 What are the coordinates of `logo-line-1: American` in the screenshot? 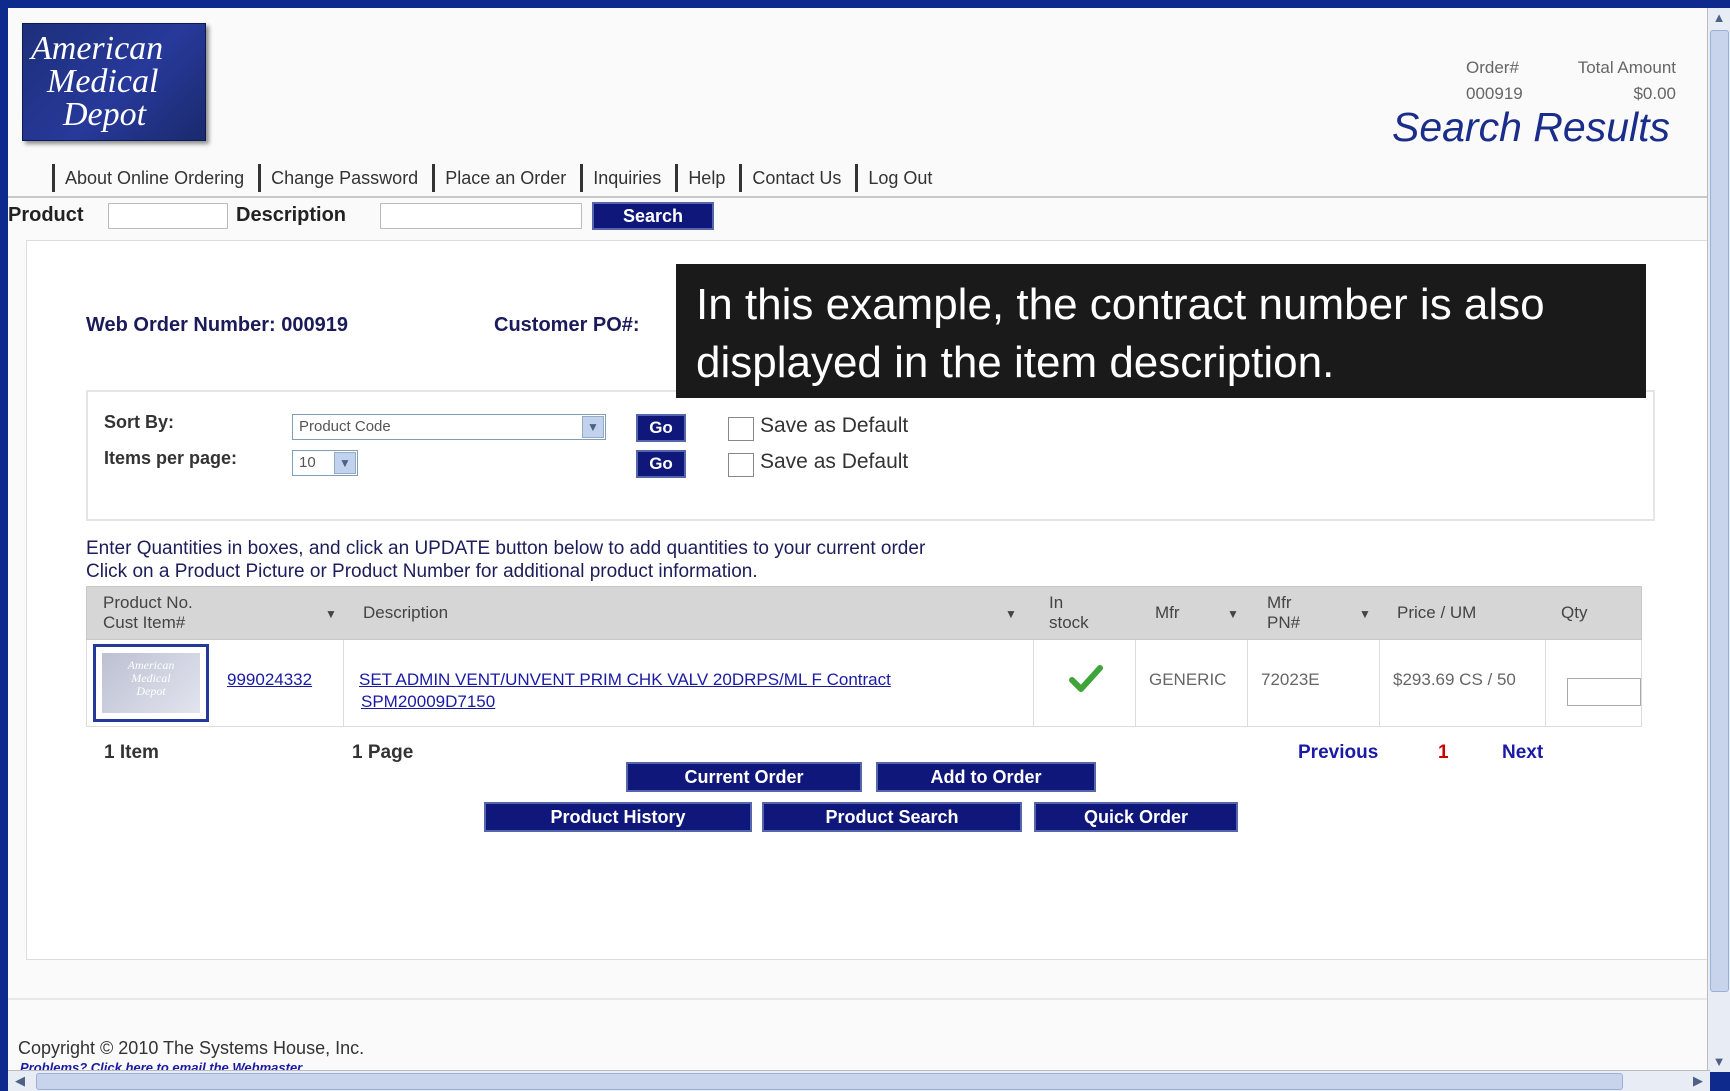 It's located at (97, 48).